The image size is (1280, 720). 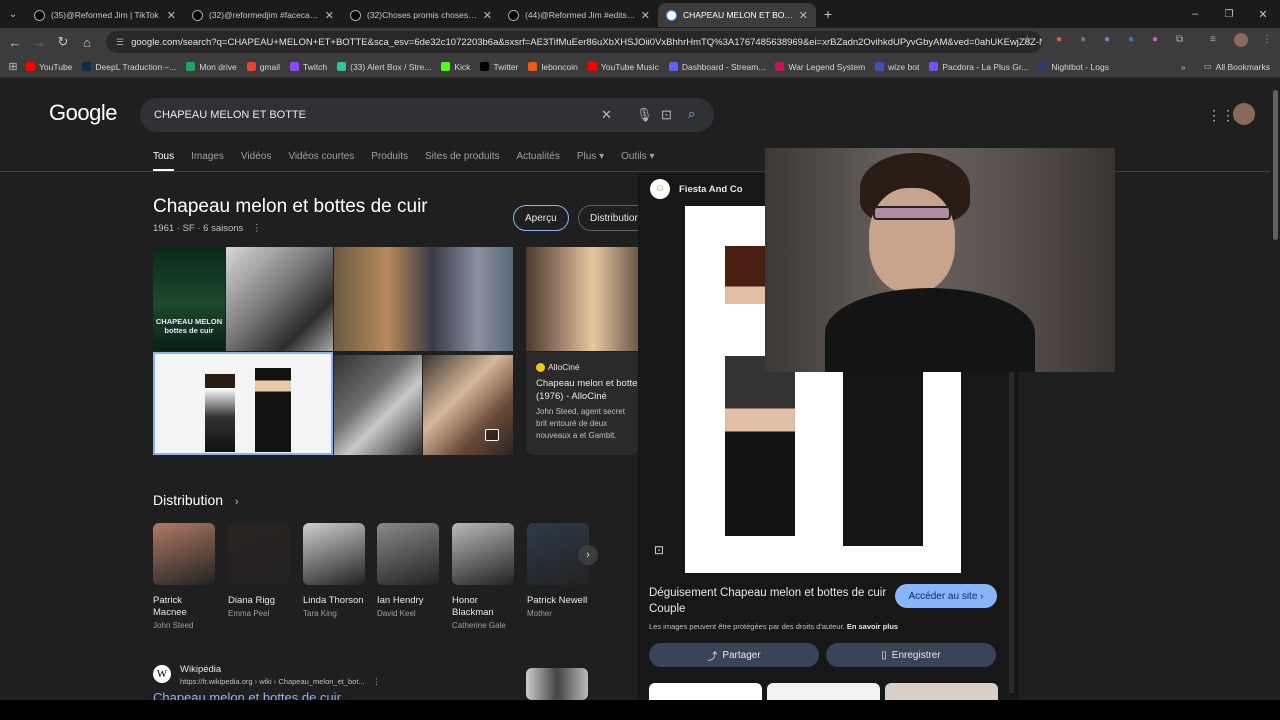 I want to click on chip-apercu: Aperçu, so click(x=541, y=218).